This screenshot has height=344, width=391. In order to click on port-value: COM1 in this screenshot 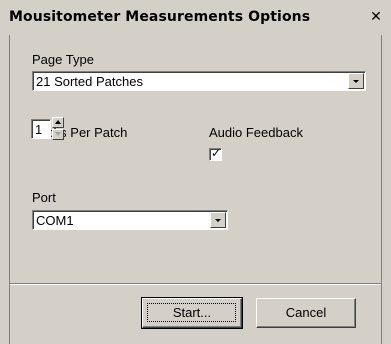, I will do `click(55, 220)`.